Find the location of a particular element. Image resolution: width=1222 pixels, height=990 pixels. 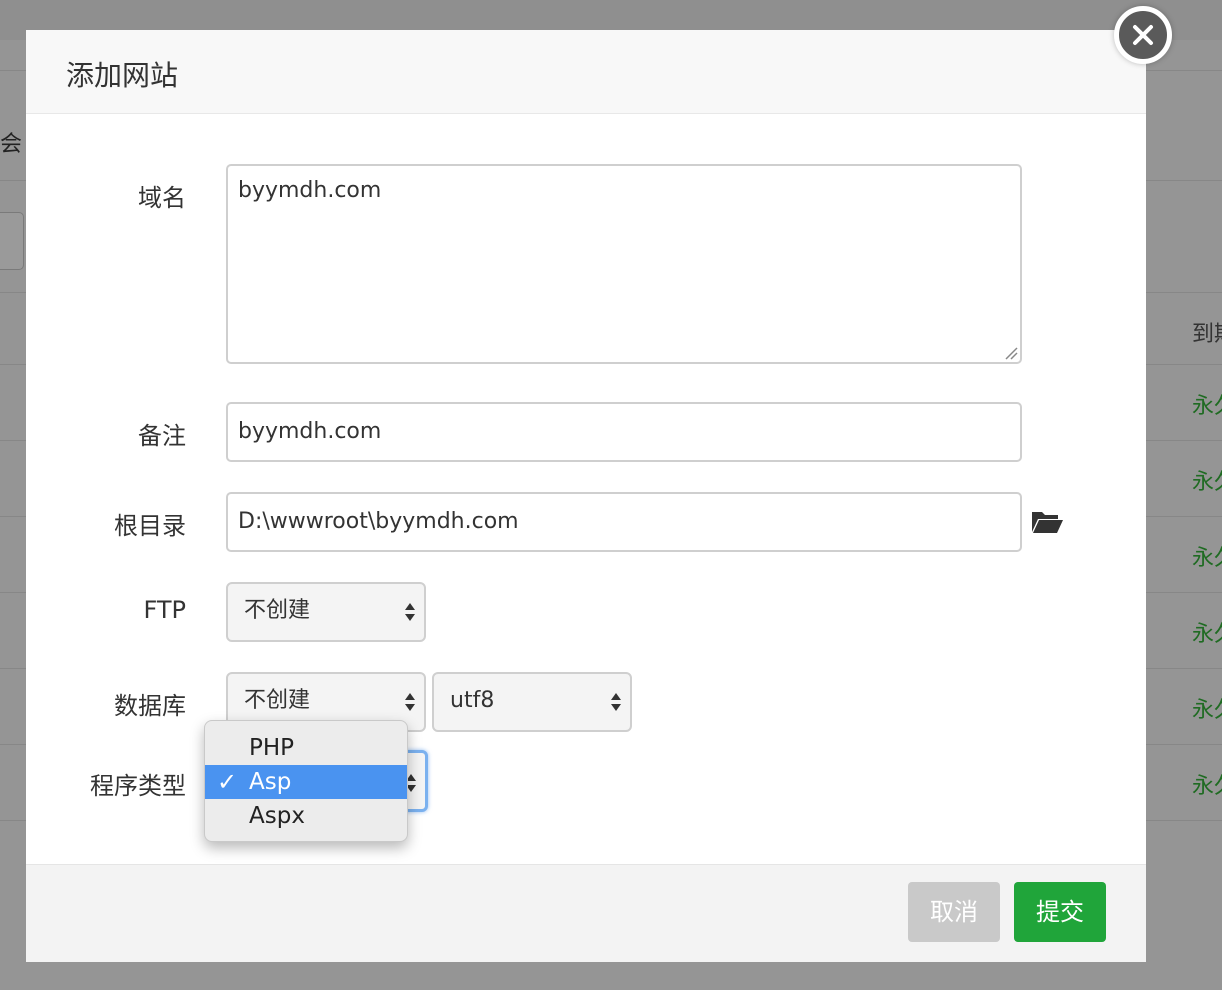

dropdown-option-php: PHP is located at coordinates (306, 748).